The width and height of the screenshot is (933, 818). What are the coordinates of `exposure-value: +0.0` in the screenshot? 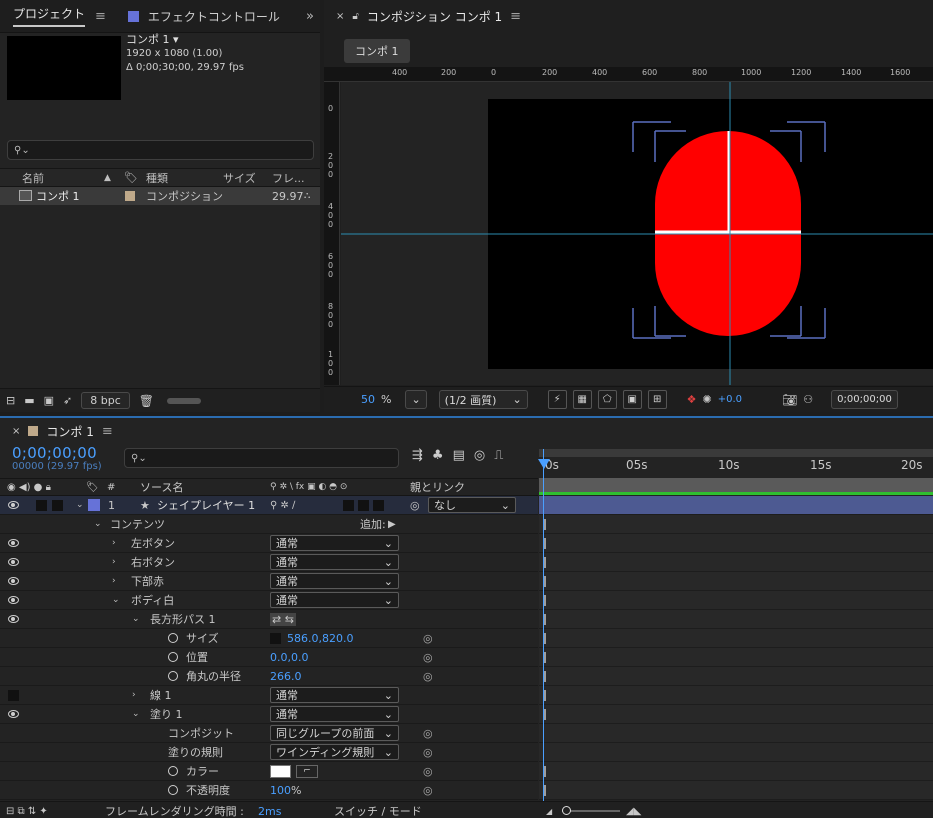 It's located at (730, 399).